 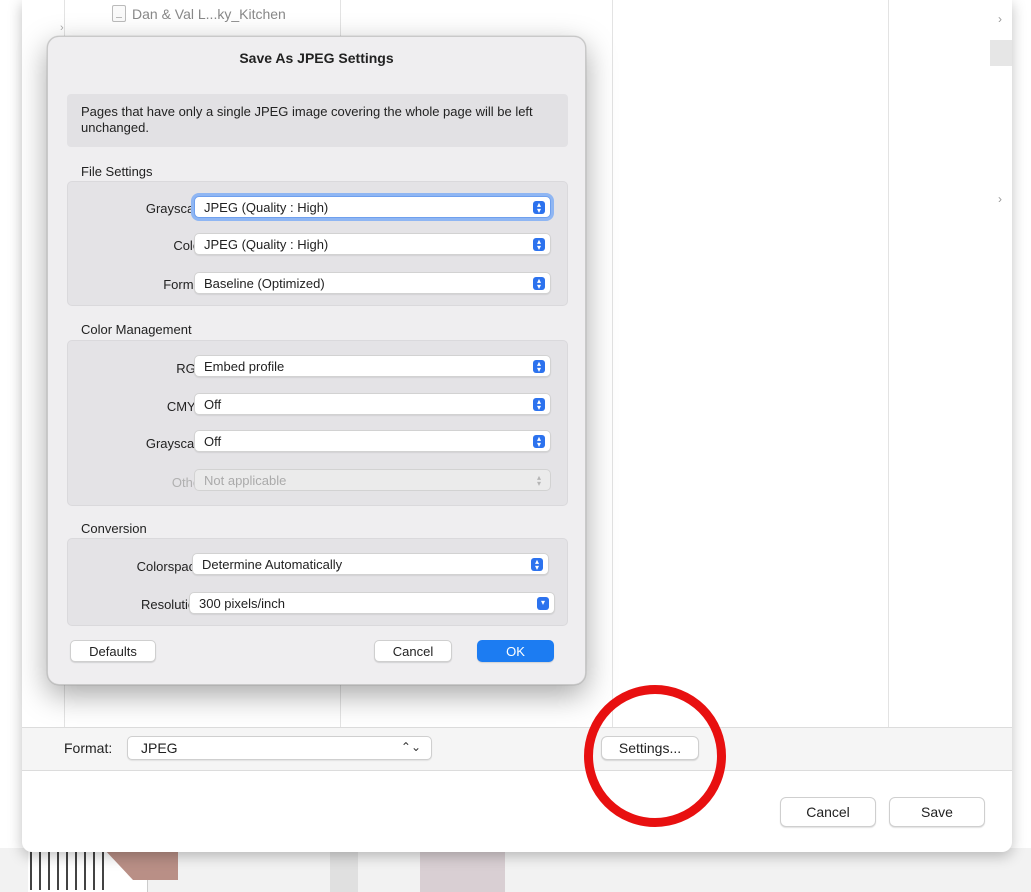 I want to click on file-name: Dan & Val L...ky_Kitchen, so click(x=209, y=13).